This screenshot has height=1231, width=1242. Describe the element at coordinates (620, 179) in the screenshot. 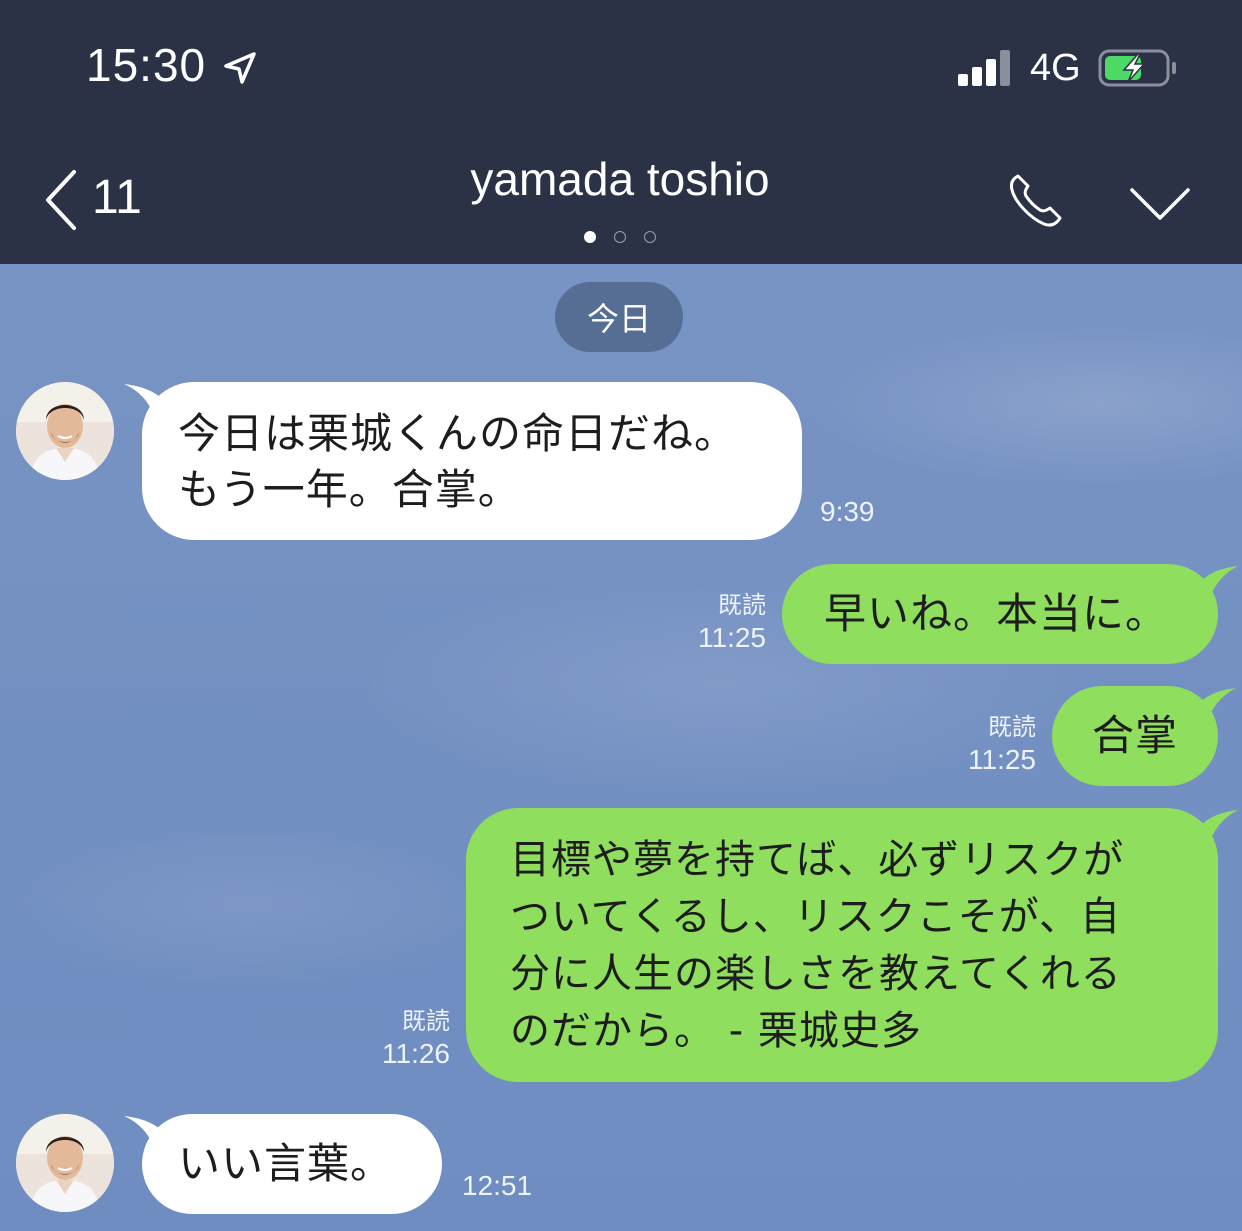

I see `chat-title: yamada toshio` at that location.